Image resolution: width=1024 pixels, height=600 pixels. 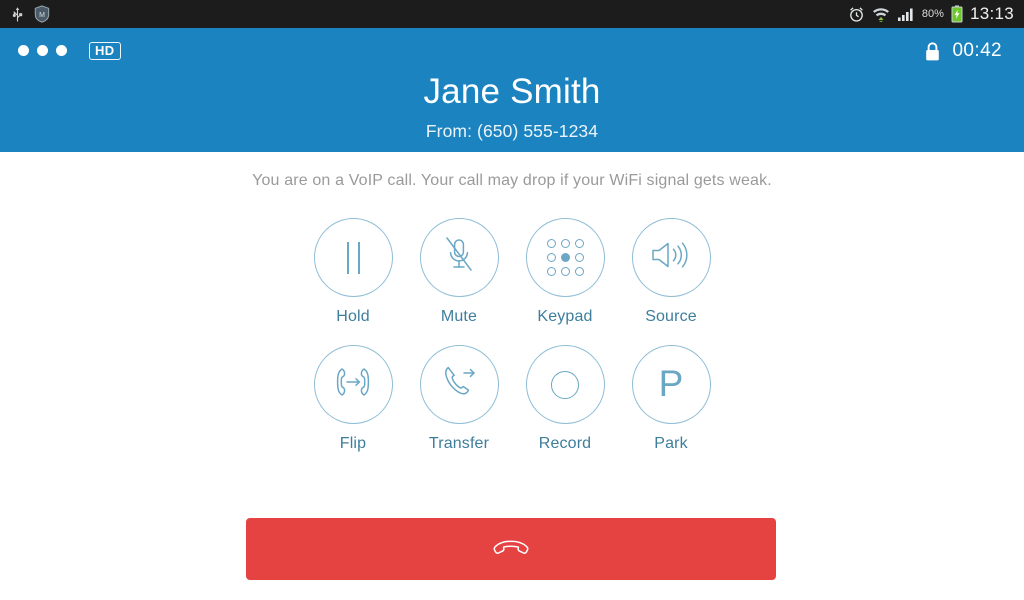 I want to click on action-button-mute: Mute, so click(x=459, y=272).